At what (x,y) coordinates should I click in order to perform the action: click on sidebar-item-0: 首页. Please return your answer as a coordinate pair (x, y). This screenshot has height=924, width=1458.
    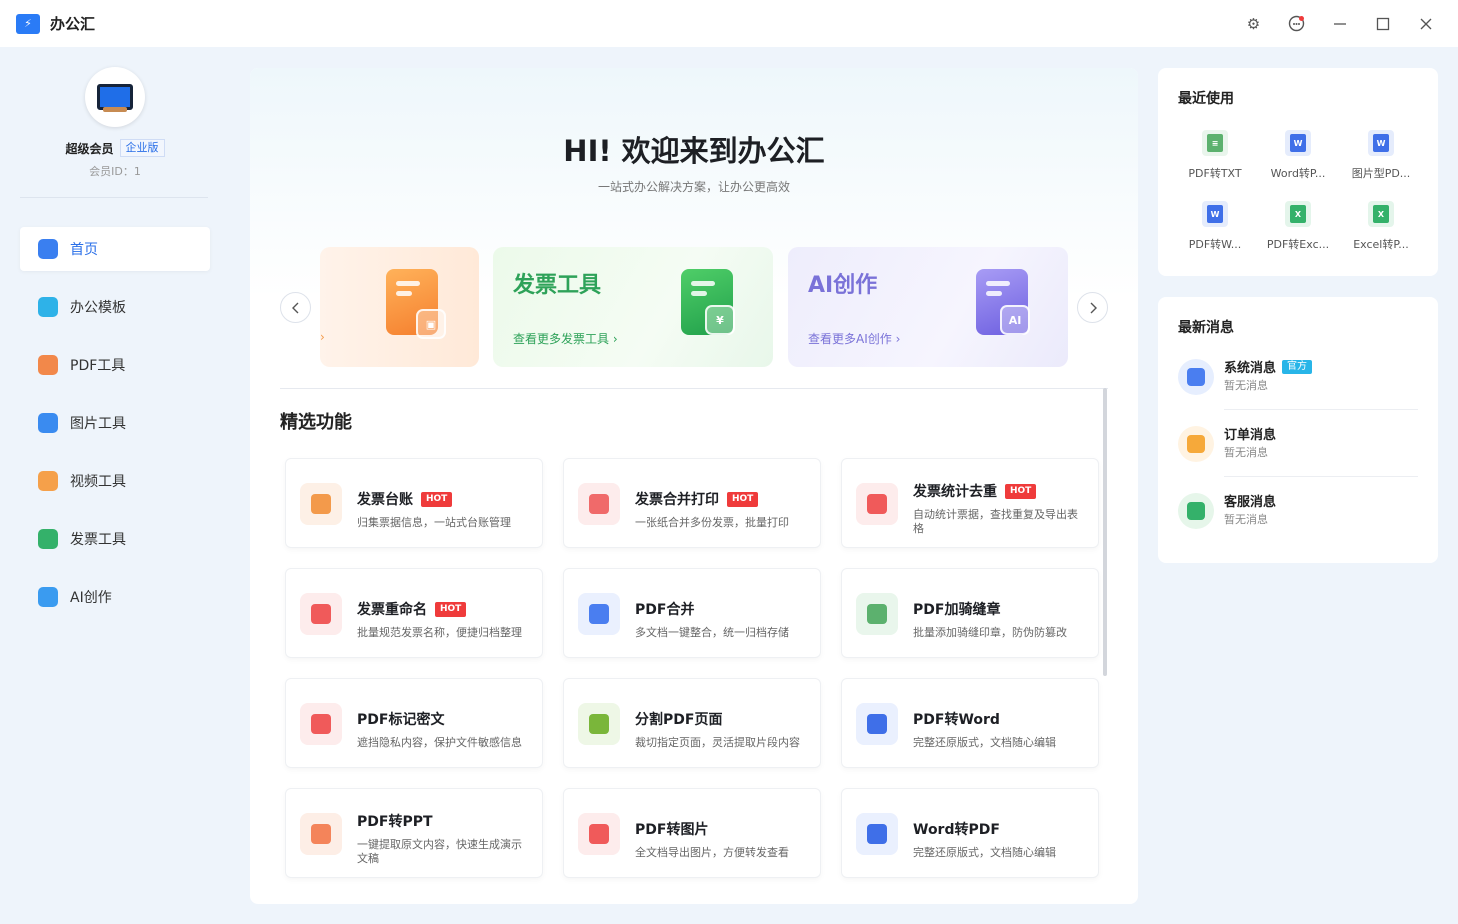
    Looking at the image, I should click on (115, 249).